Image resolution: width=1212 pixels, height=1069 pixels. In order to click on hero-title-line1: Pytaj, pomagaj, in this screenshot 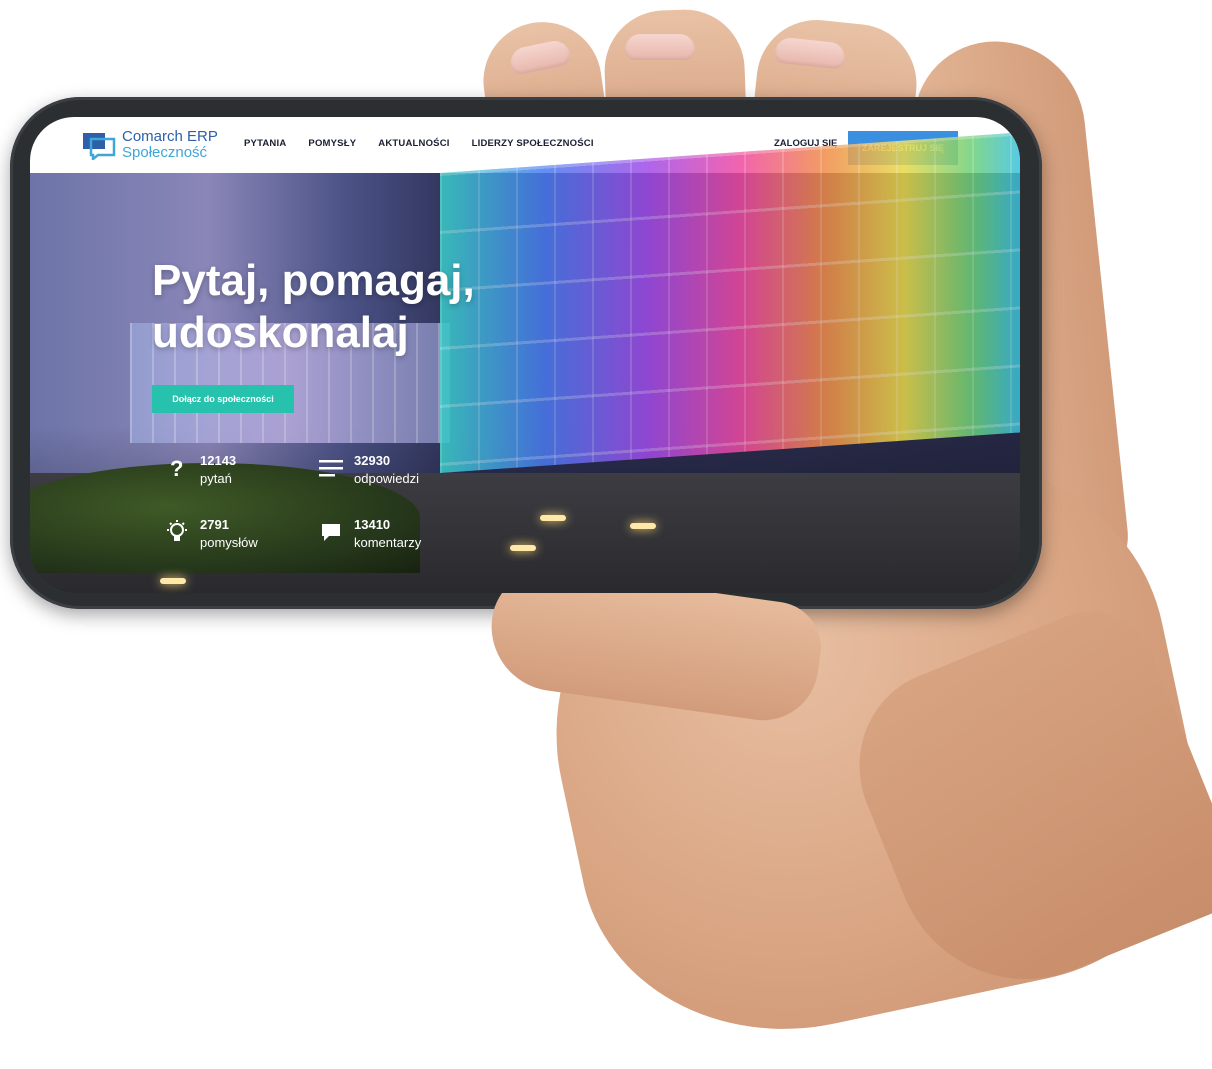, I will do `click(313, 280)`.